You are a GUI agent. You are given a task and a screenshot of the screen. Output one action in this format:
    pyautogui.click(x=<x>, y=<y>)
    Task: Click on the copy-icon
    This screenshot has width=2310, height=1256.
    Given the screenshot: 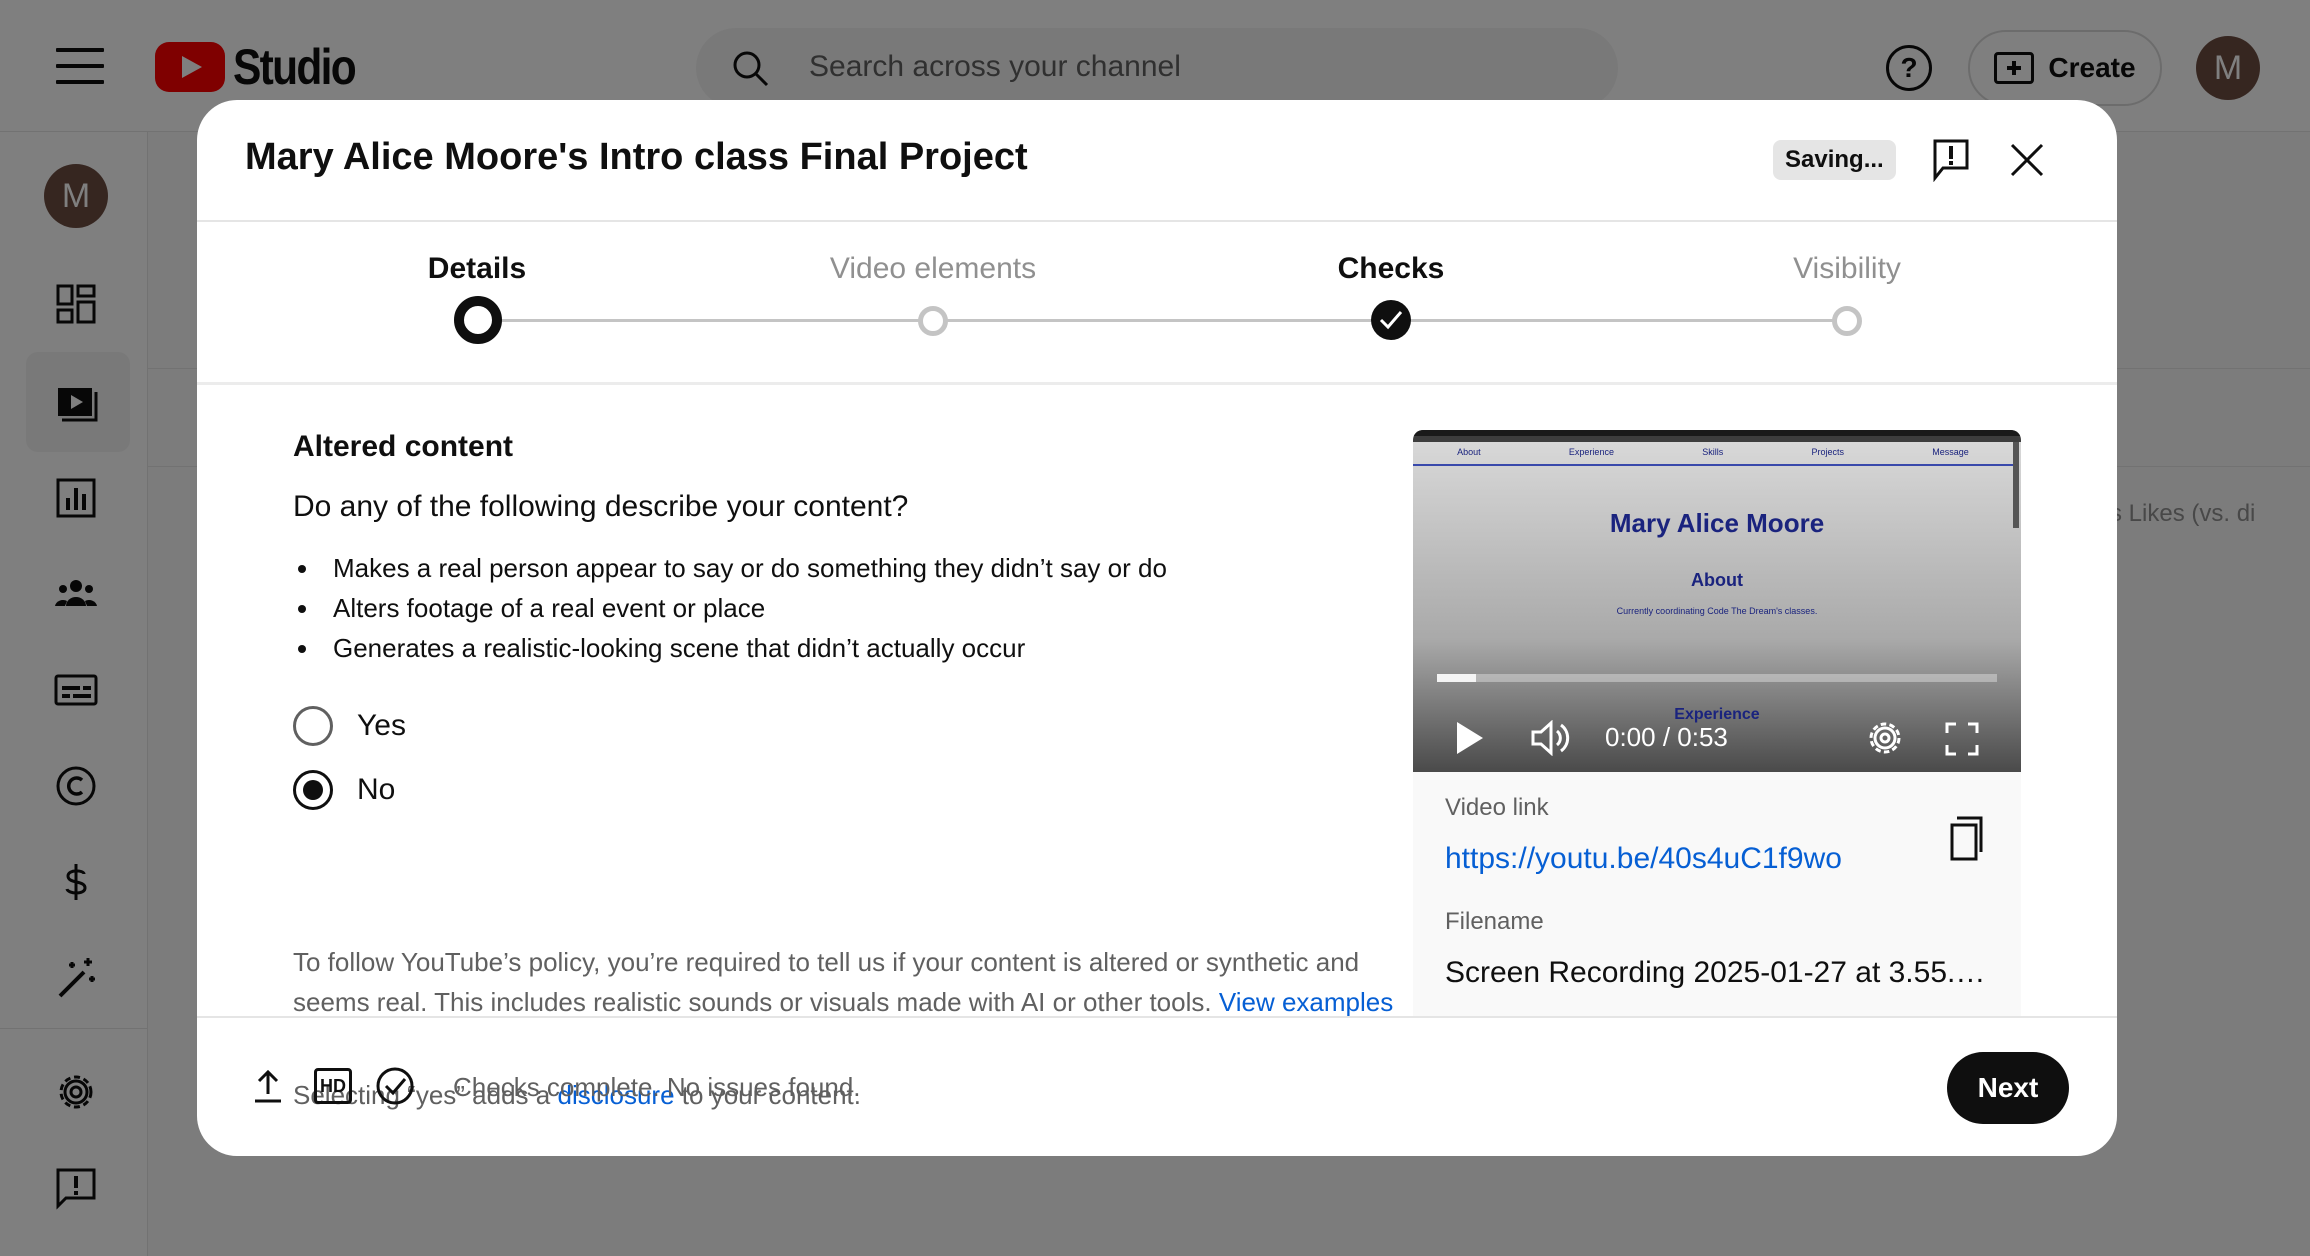 What is the action you would take?
    pyautogui.click(x=1968, y=839)
    